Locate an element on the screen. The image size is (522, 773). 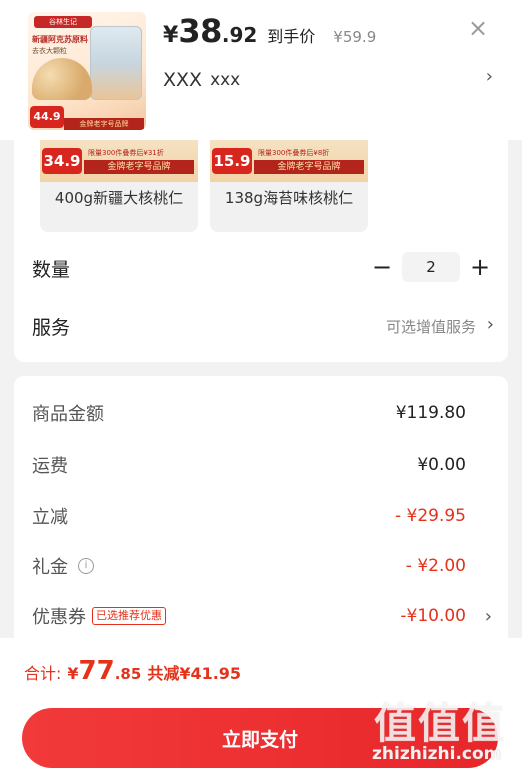
selected-spec-row: XXX xxx › is located at coordinates (331, 80).